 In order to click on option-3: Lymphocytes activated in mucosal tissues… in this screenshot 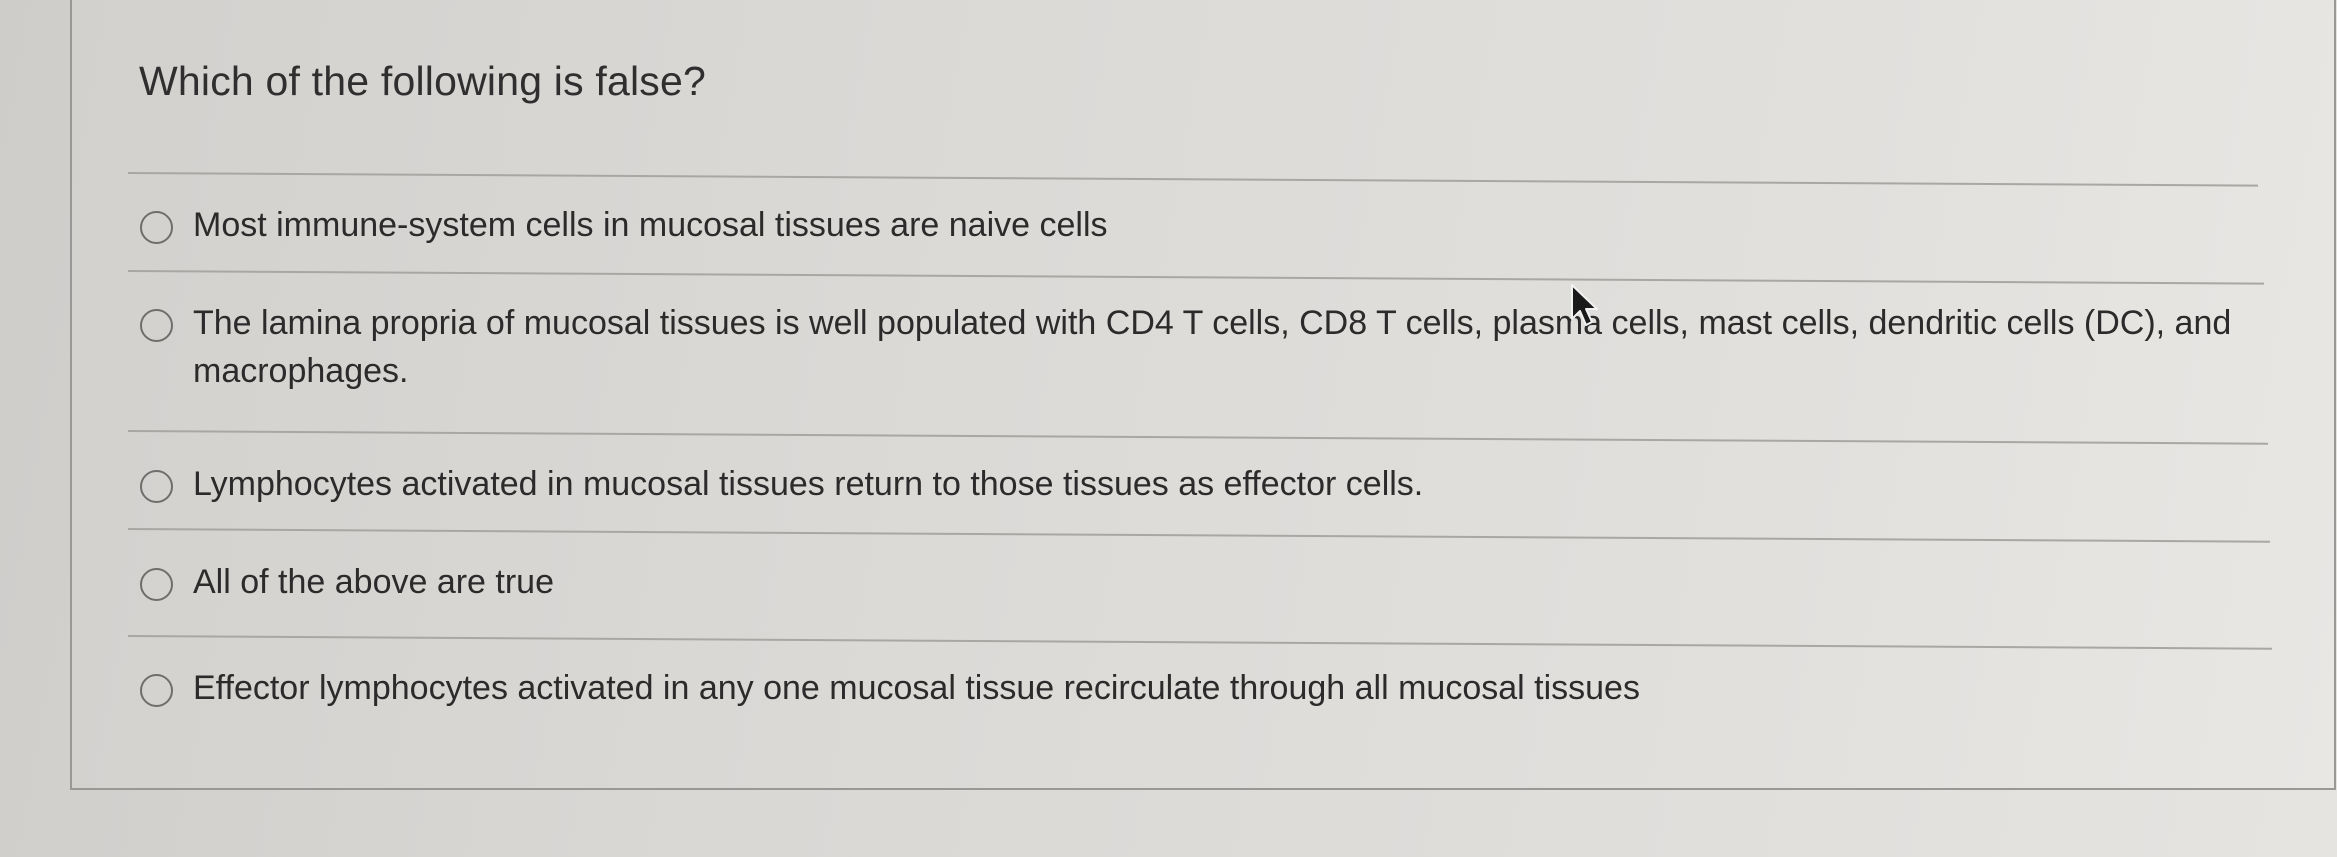, I will do `click(781, 486)`.